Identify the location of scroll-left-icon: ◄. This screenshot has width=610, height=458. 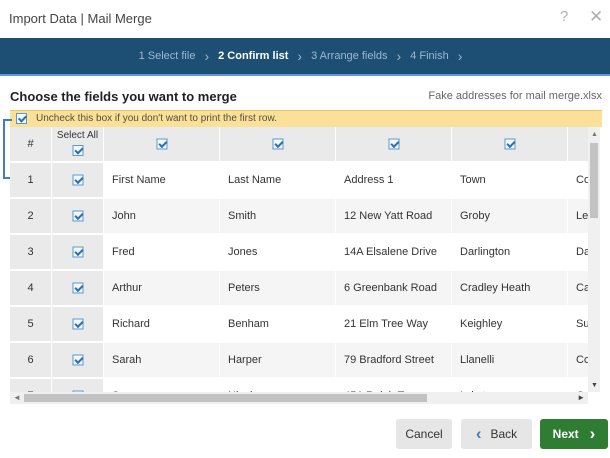
(17, 397).